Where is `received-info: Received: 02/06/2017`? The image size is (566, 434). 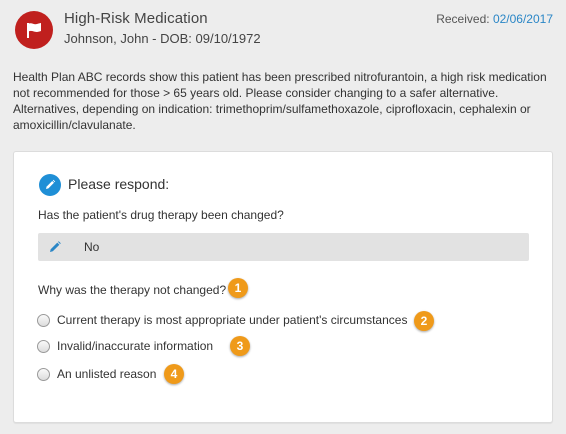
received-info: Received: 02/06/2017 is located at coordinates (494, 19).